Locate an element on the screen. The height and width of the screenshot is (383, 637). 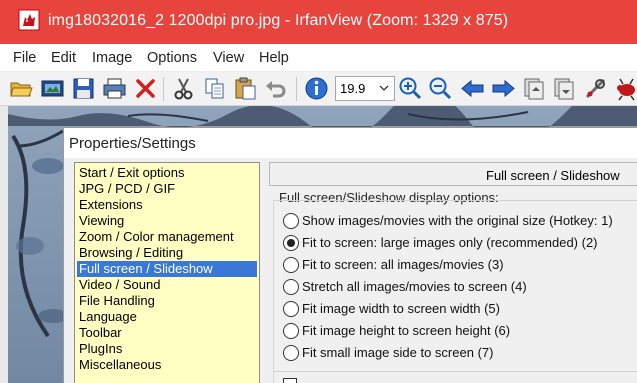
bug-icon is located at coordinates (625, 88).